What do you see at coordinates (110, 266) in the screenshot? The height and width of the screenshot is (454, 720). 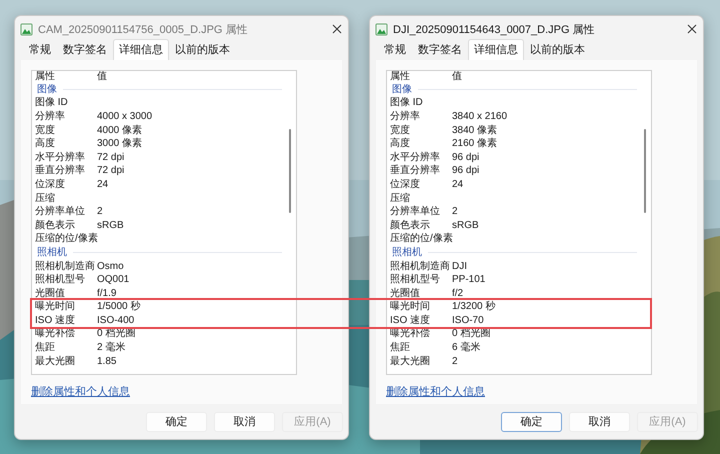 I see `property-value: Osmo` at bounding box center [110, 266].